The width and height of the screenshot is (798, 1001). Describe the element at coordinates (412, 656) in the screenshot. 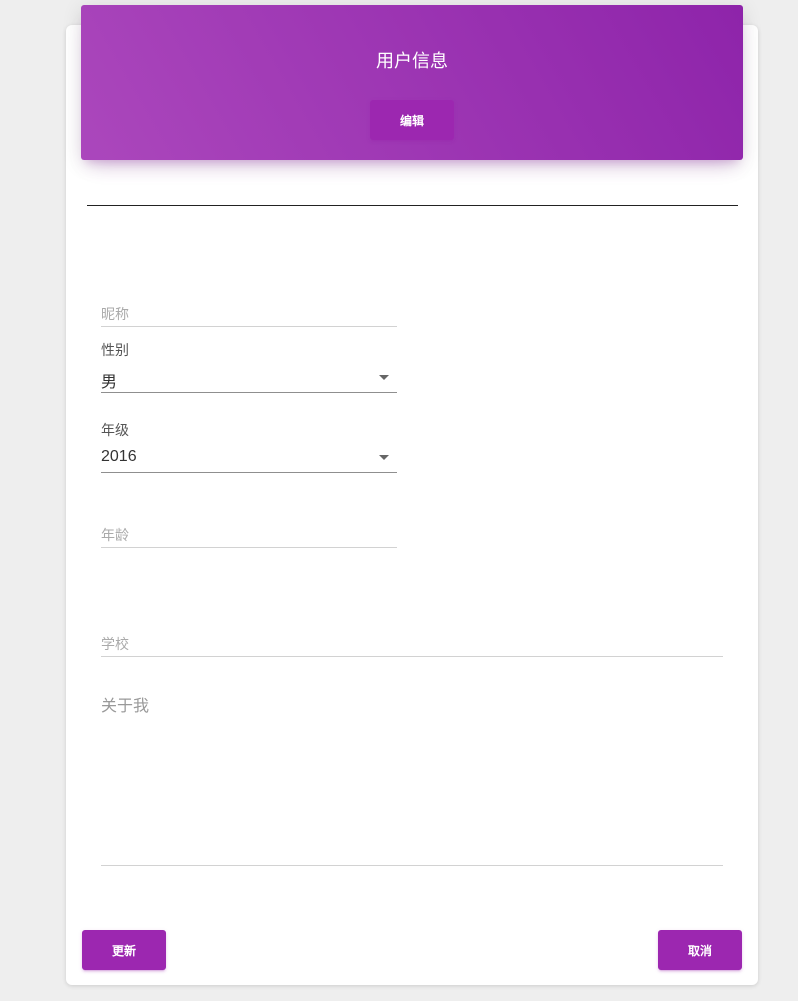

I see `school-underline` at that location.